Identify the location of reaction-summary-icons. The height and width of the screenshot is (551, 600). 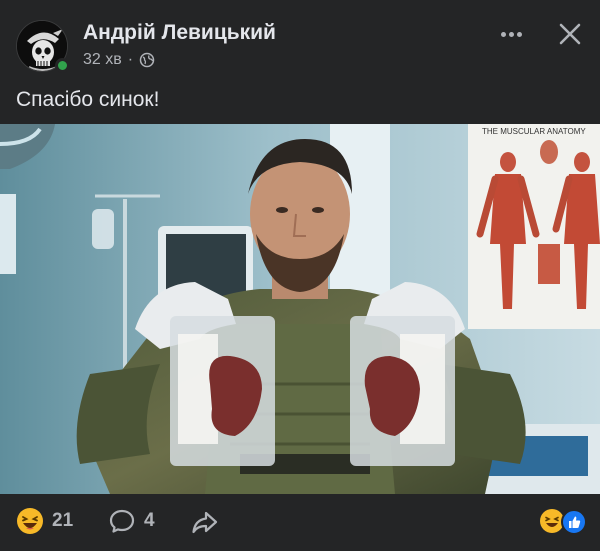
(563, 521).